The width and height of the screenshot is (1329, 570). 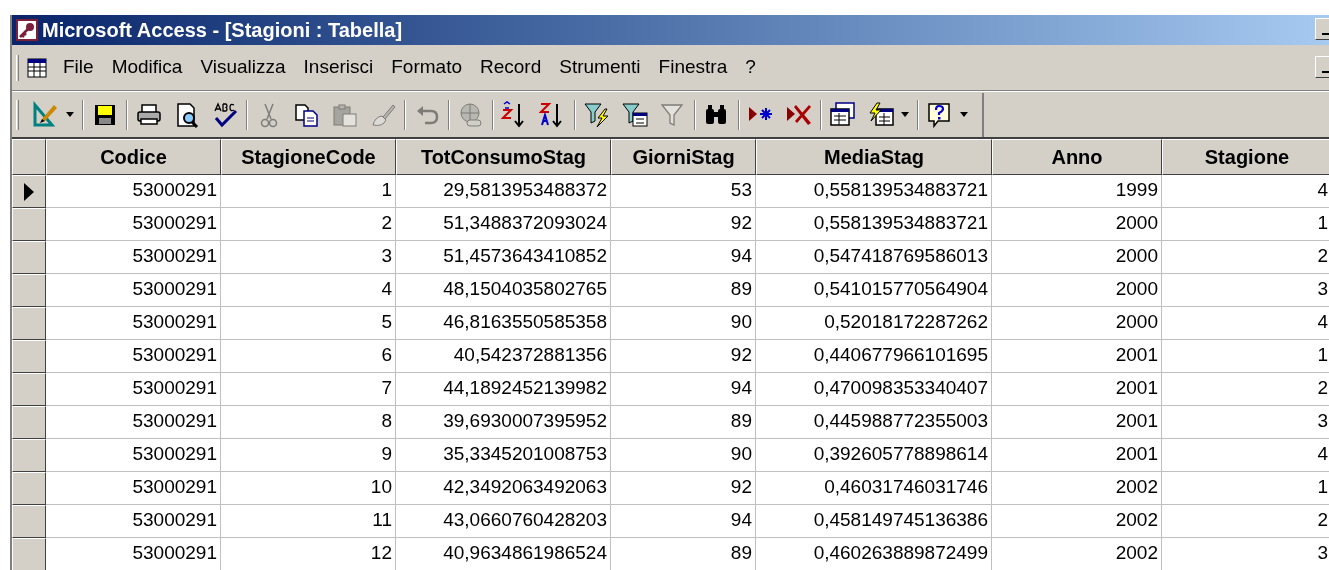 What do you see at coordinates (1077, 191) in the screenshot?
I see `table-cell: 1999` at bounding box center [1077, 191].